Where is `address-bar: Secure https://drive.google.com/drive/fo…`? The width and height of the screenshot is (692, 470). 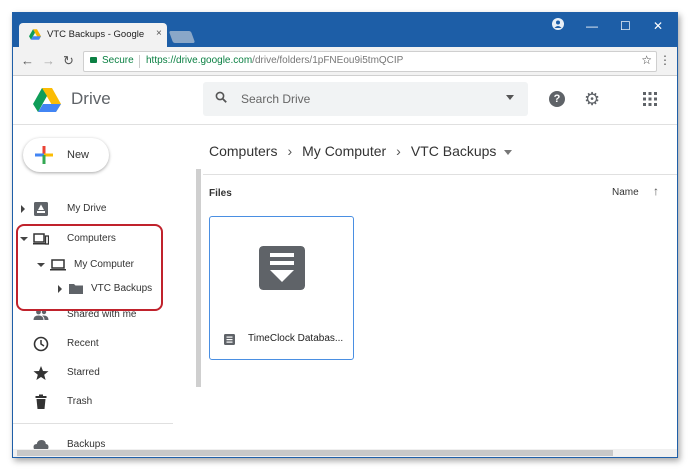 address-bar: Secure https://drive.google.com/drive/fo… is located at coordinates (370, 61).